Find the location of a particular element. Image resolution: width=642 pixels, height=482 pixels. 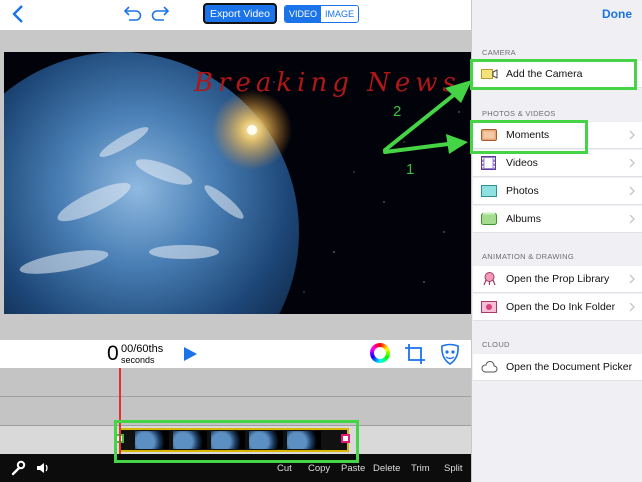

speaker-icon is located at coordinates (43, 468).